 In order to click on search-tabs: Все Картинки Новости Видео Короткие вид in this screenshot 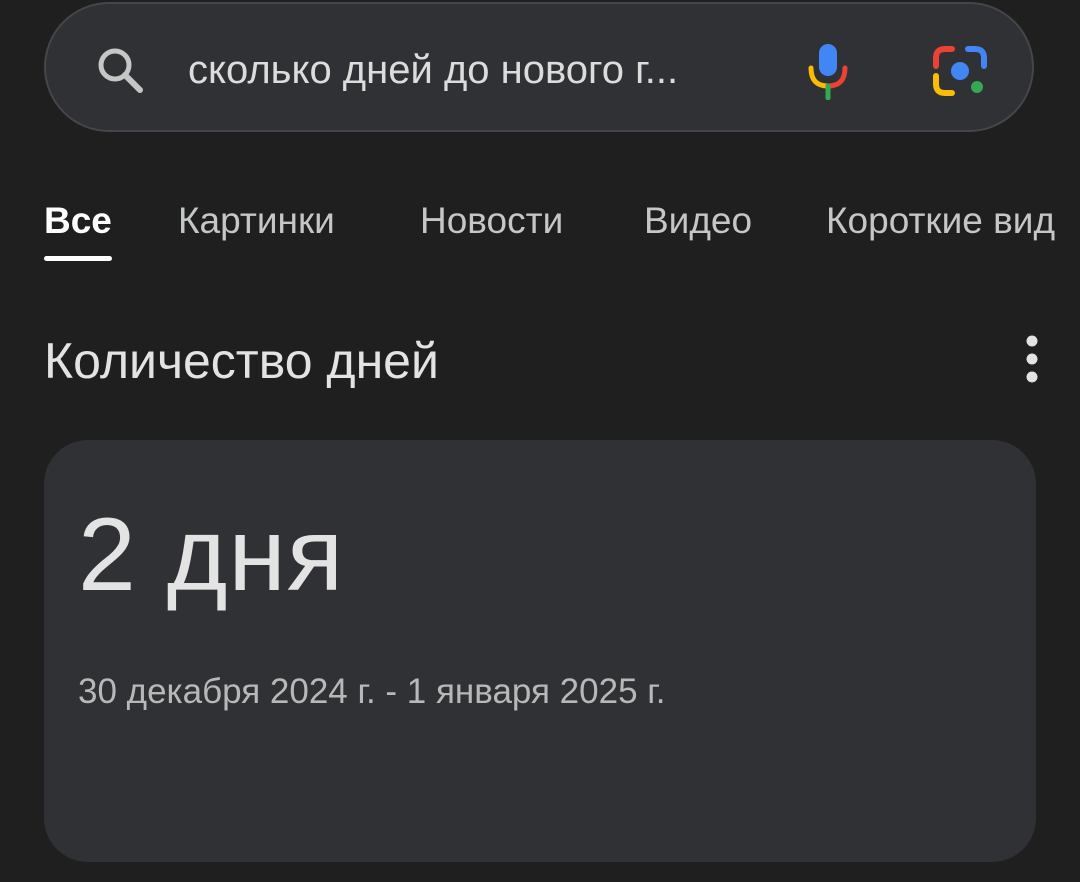, I will do `click(540, 230)`.